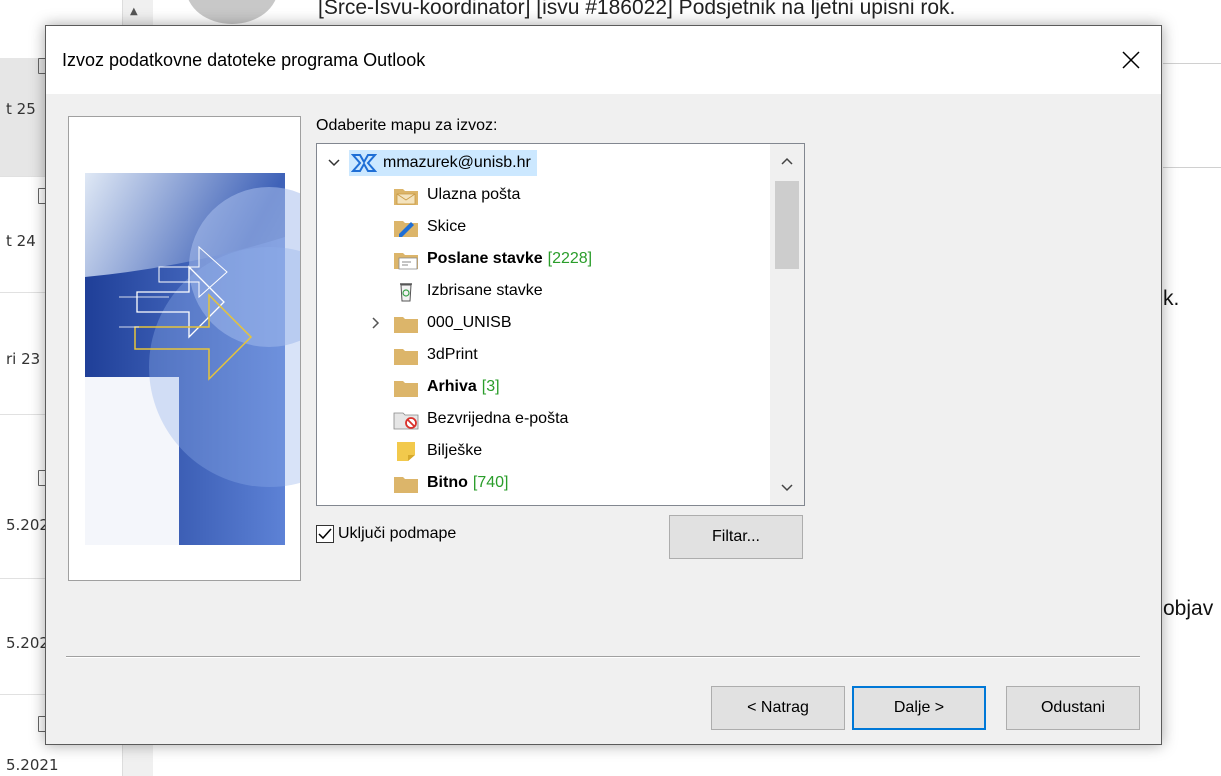 The width and height of the screenshot is (1221, 776). What do you see at coordinates (406, 197) in the screenshot?
I see `inbox-folder-icon` at bounding box center [406, 197].